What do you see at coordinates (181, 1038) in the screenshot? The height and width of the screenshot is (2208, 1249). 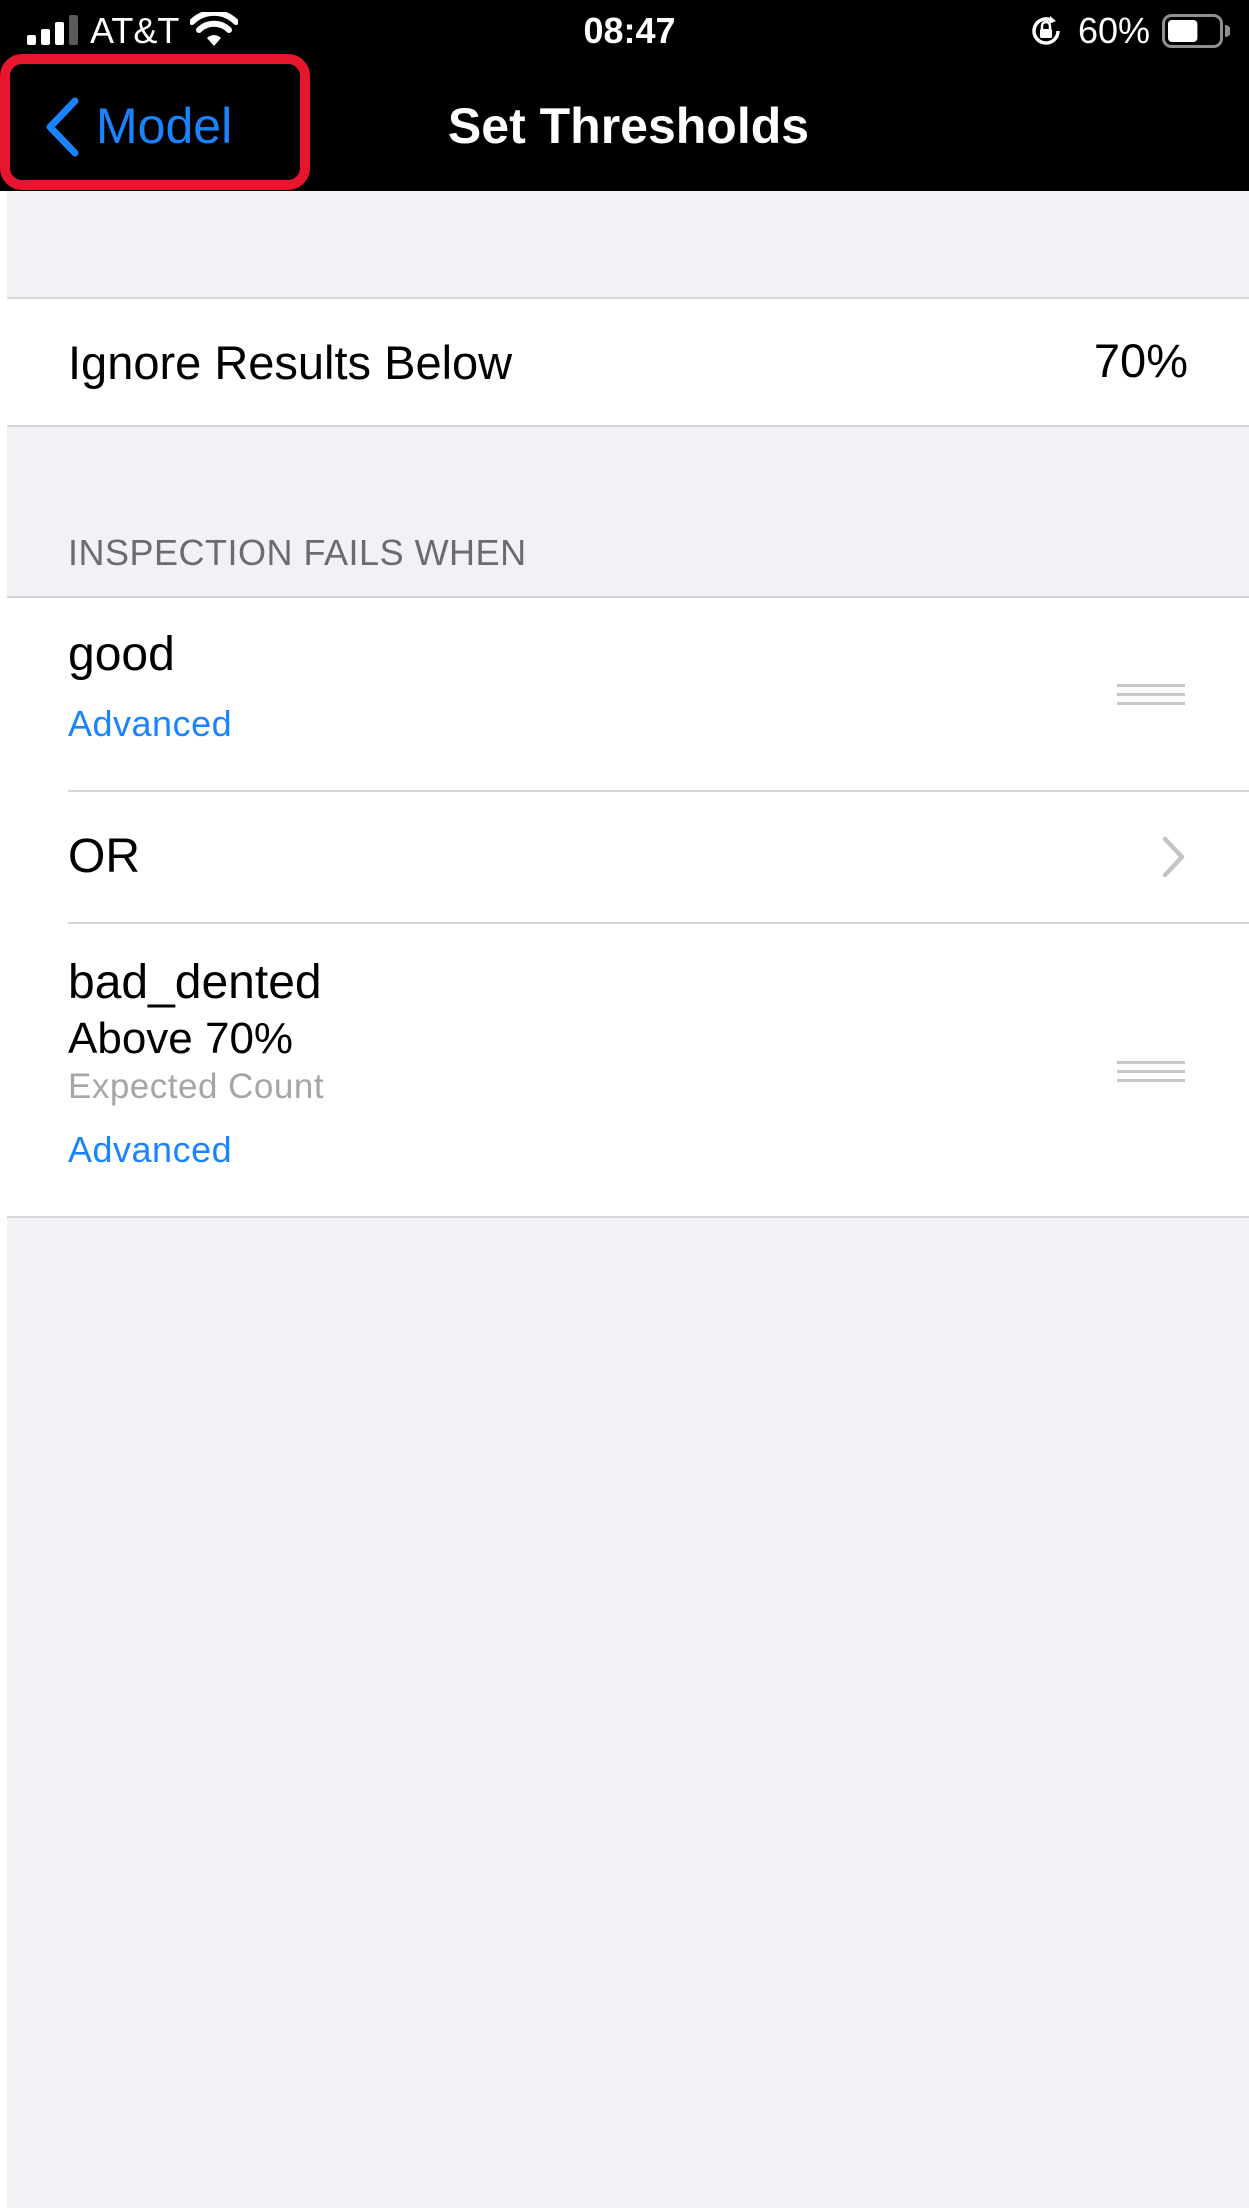 I see `condition-subtitle: Above 70%` at bounding box center [181, 1038].